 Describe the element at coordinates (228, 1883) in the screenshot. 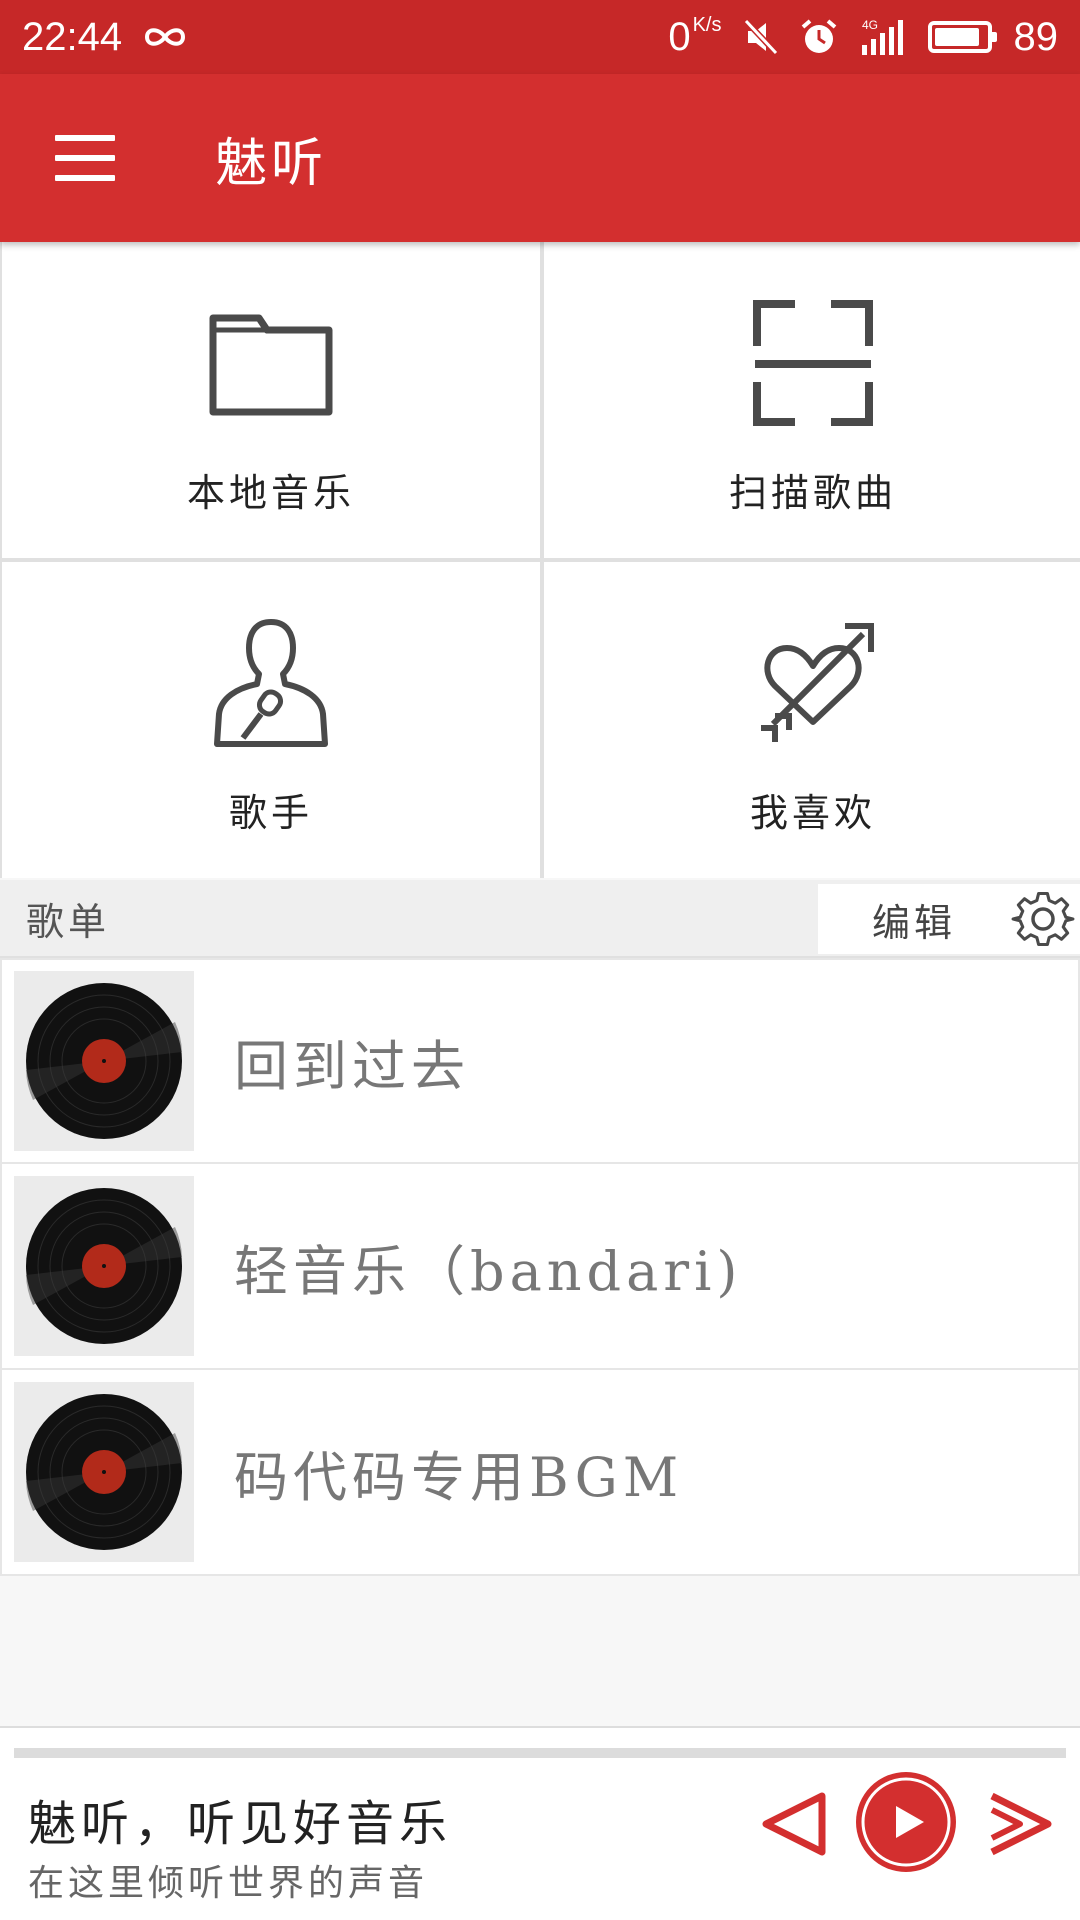

I see `player-subtitle: 在这里倾听世界的声音` at that location.